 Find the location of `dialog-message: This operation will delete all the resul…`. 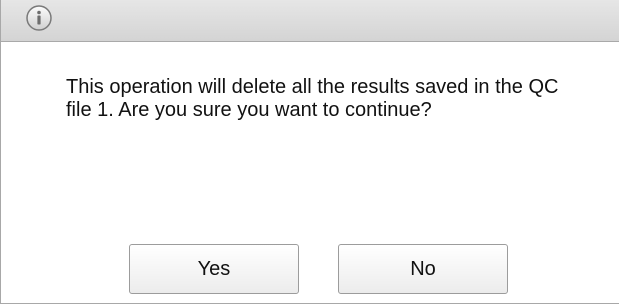

dialog-message: This operation will delete all the resul… is located at coordinates (312, 98).